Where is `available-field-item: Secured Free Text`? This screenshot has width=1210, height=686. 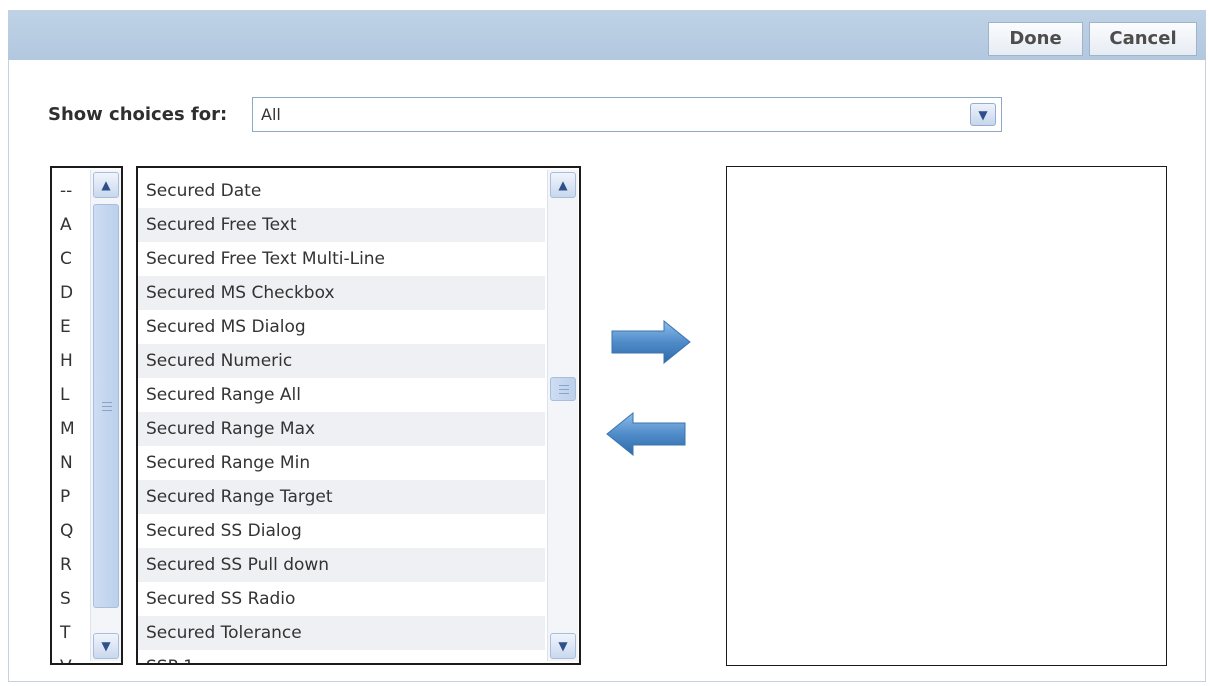
available-field-item: Secured Free Text is located at coordinates (341, 225).